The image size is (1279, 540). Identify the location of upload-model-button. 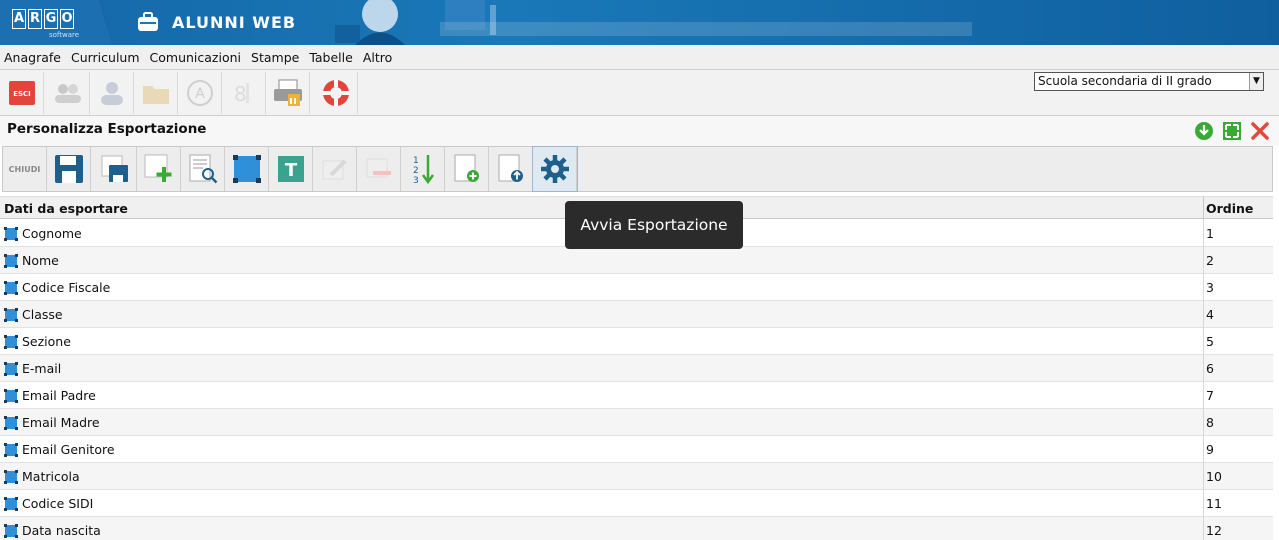
(511, 169).